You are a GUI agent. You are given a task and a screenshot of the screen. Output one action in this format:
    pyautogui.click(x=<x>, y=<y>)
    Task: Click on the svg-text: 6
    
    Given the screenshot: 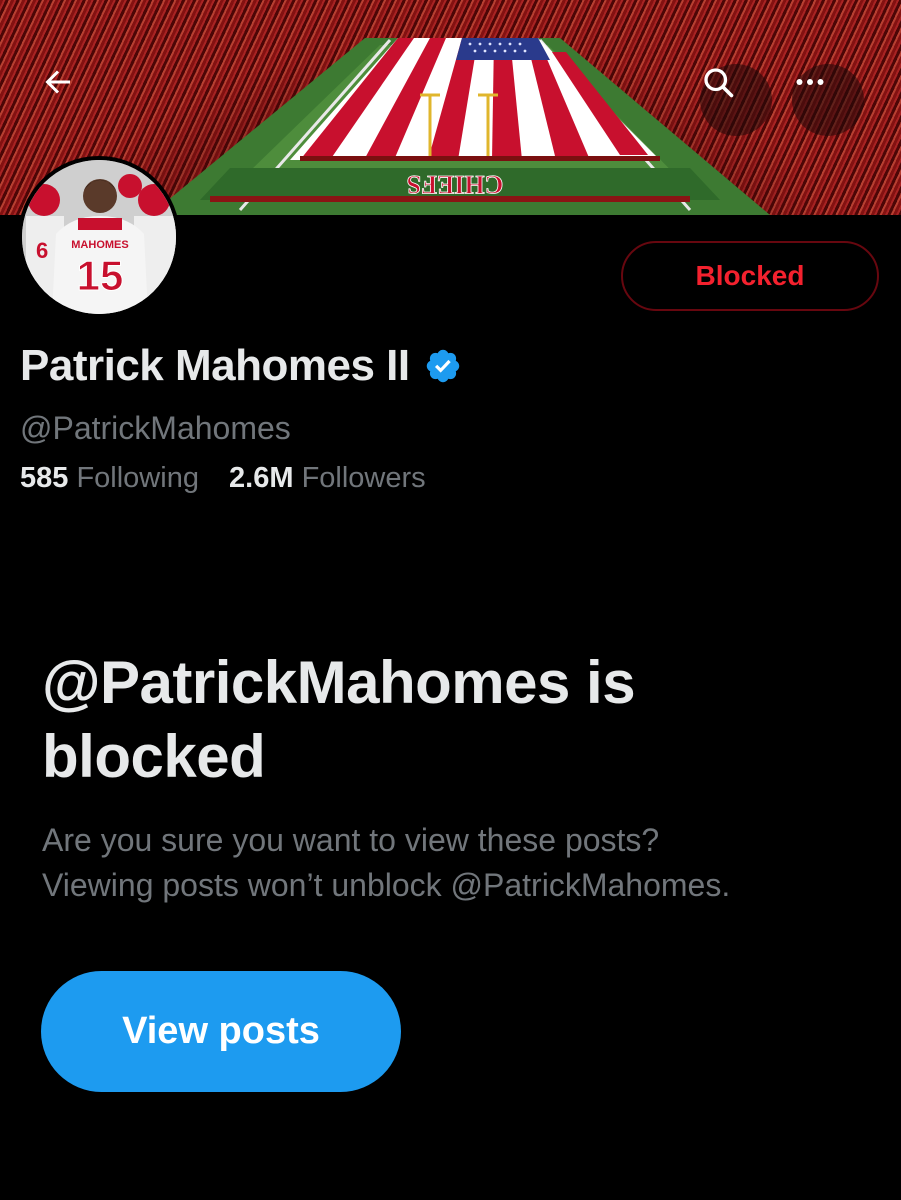 What is the action you would take?
    pyautogui.click(x=42, y=250)
    